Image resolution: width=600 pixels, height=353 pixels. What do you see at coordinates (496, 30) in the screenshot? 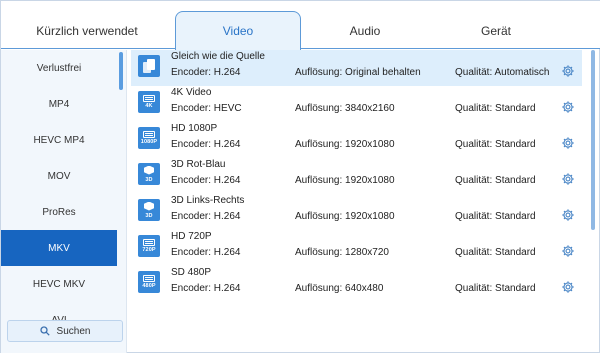
I see `tab-device: Gerät` at bounding box center [496, 30].